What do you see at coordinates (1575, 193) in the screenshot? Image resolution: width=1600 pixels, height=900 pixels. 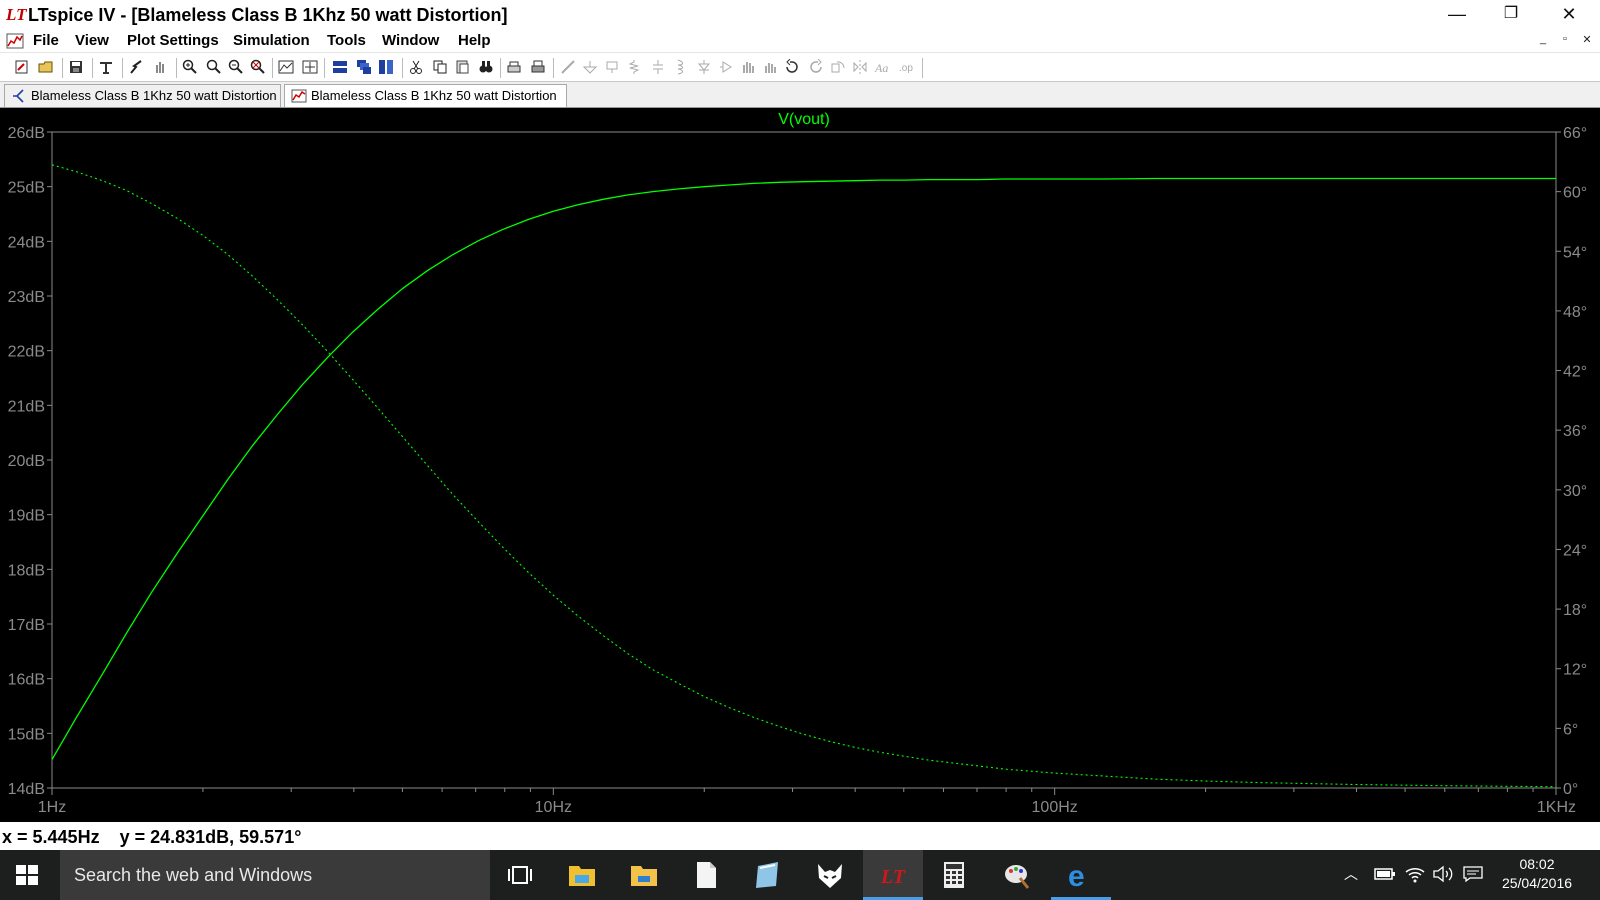 I see `y2-tick-label: 60°` at bounding box center [1575, 193].